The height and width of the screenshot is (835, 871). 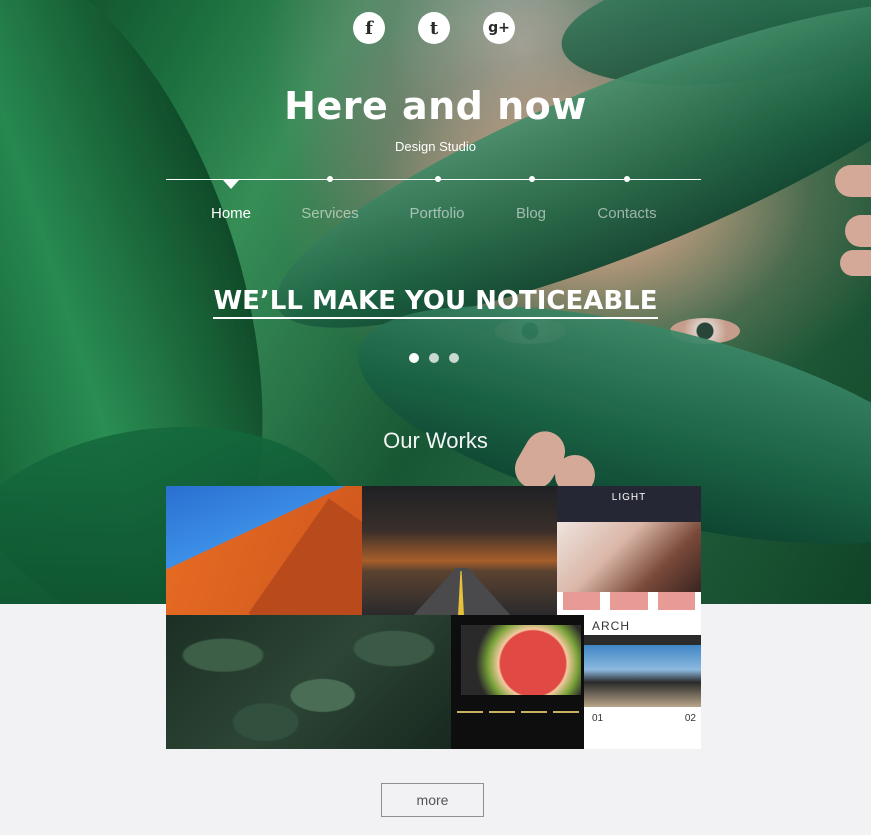 What do you see at coordinates (432, 800) in the screenshot?
I see `more-button: more` at bounding box center [432, 800].